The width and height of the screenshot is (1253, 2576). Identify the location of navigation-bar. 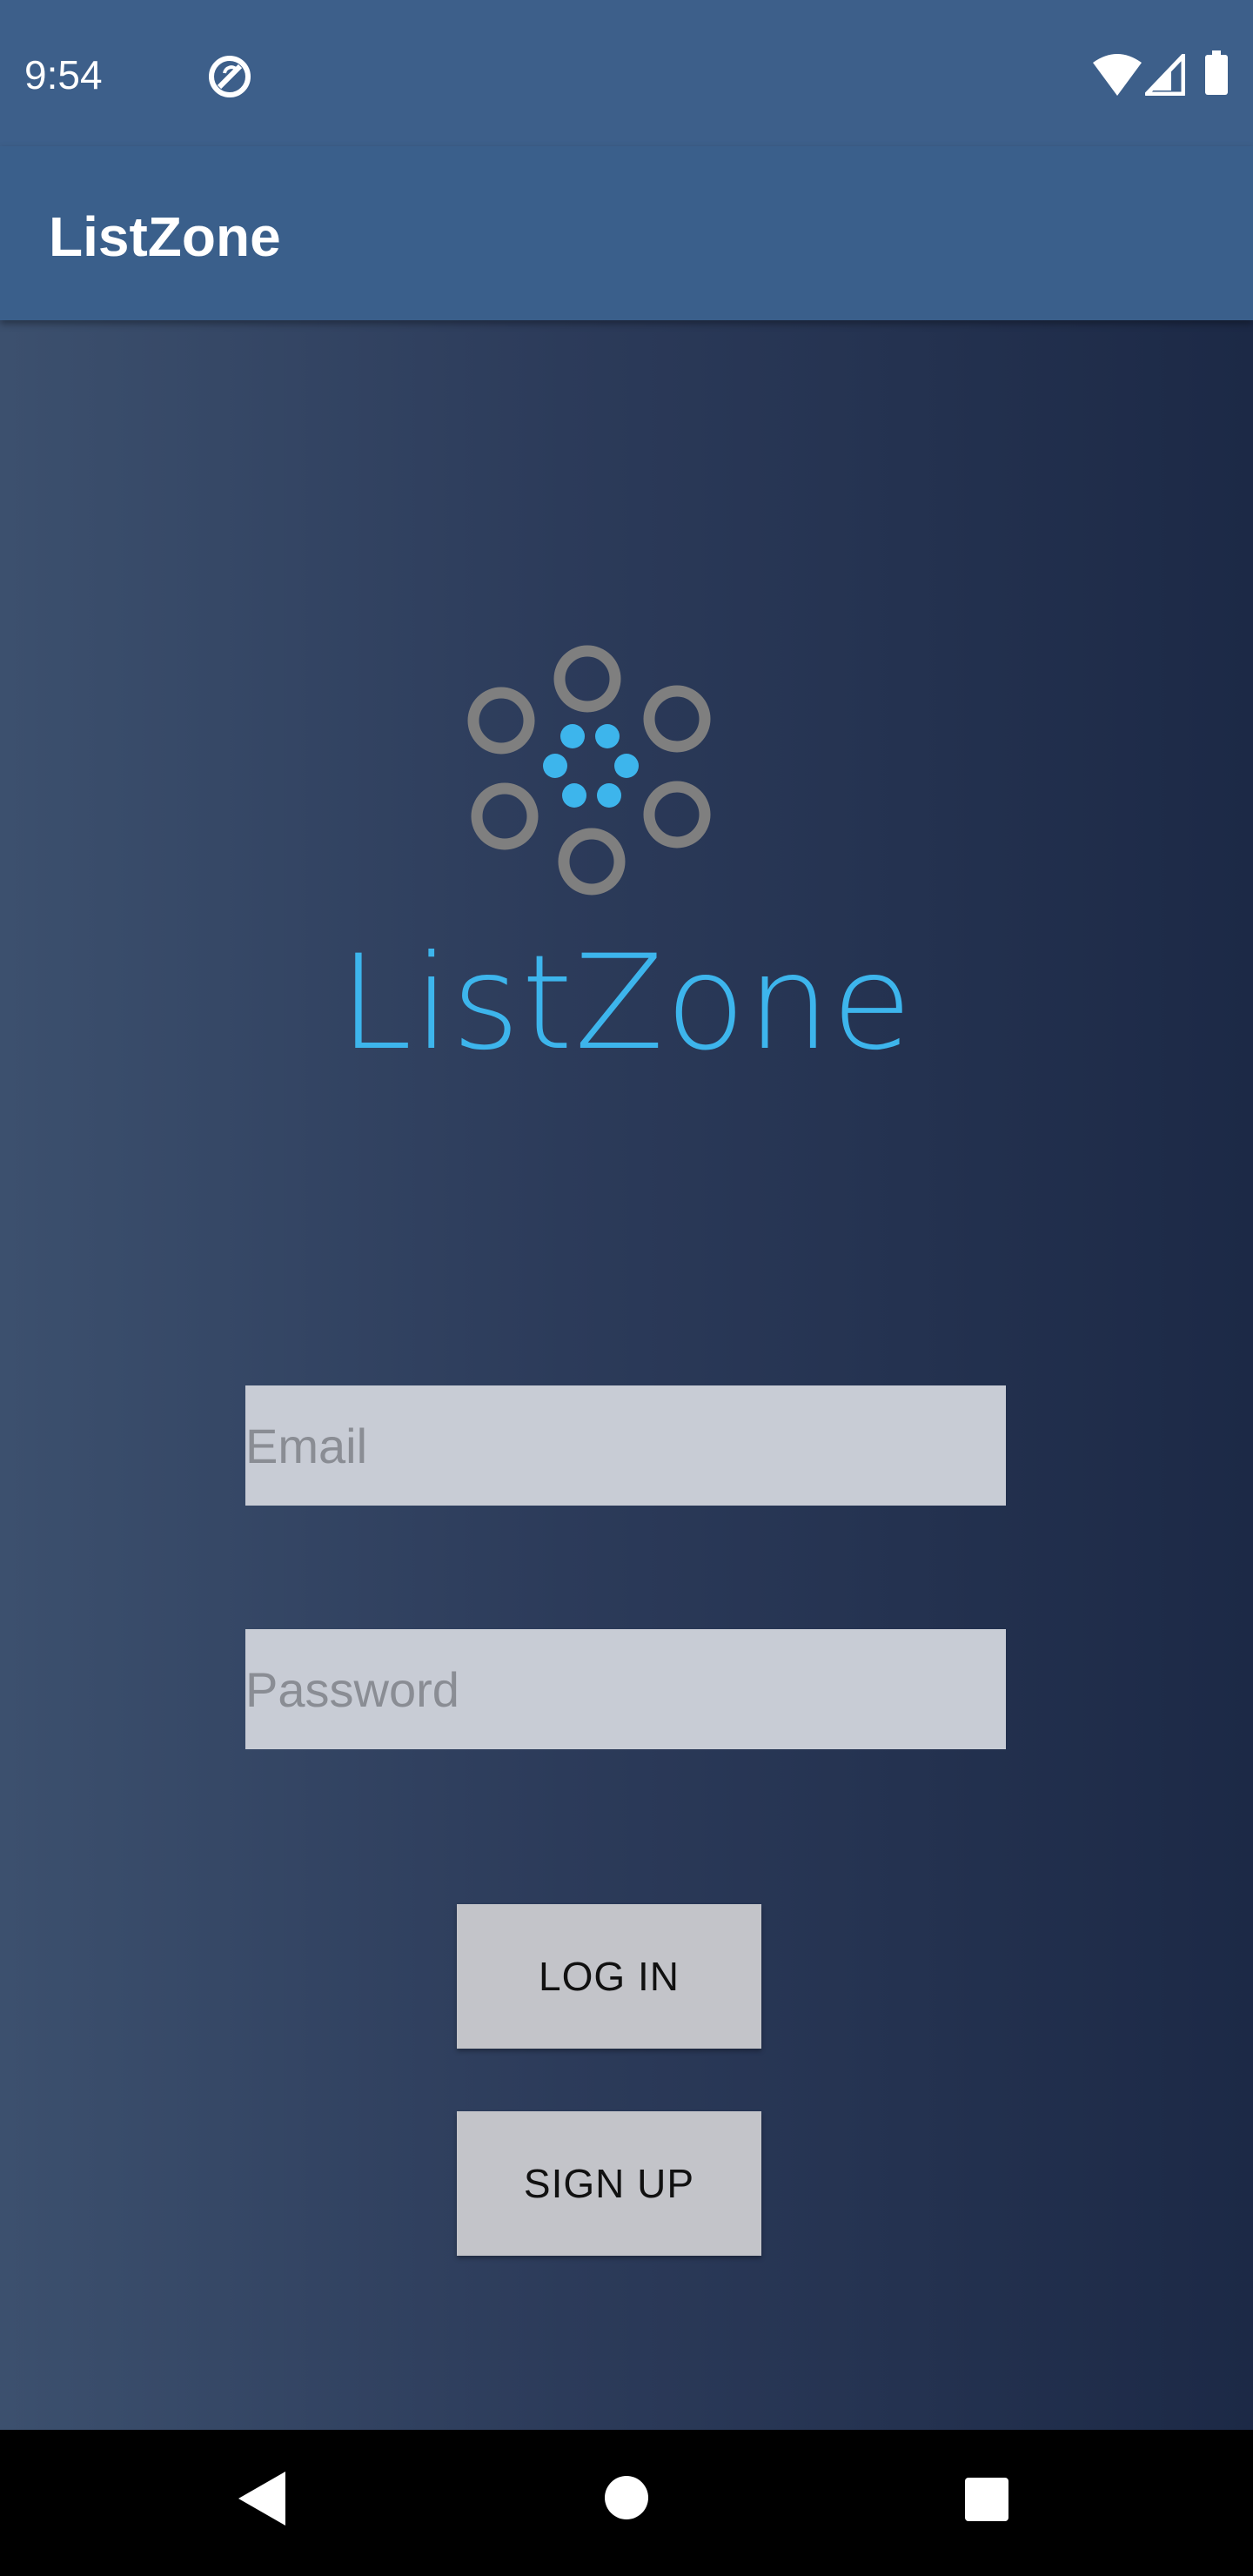
(626, 2503).